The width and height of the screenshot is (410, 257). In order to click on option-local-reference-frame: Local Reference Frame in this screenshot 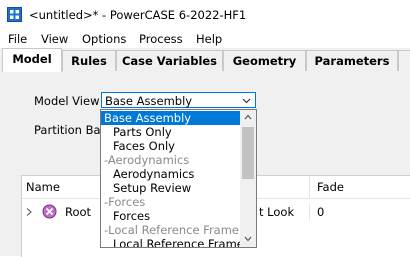, I will do `click(172, 242)`.